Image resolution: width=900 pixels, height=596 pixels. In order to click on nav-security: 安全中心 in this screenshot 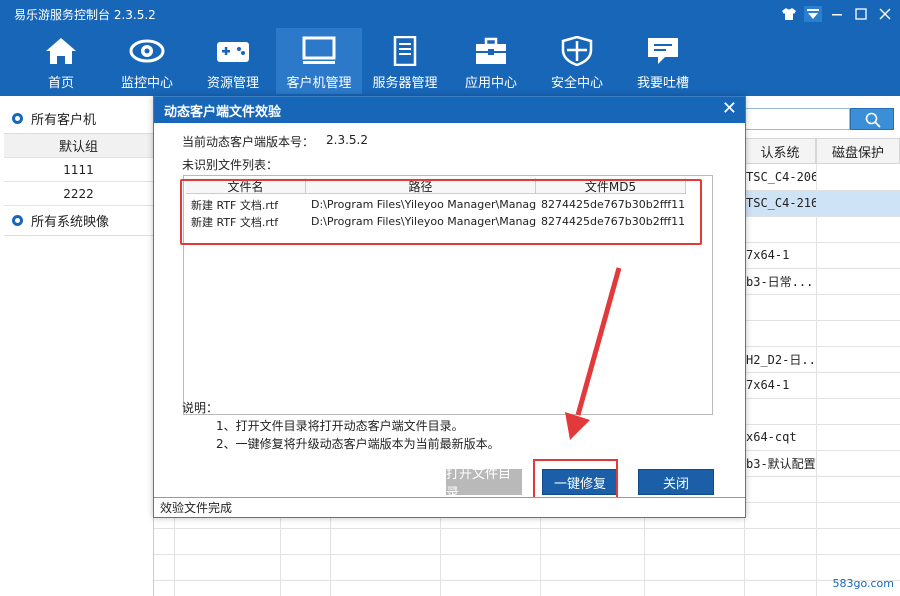, I will do `click(577, 61)`.